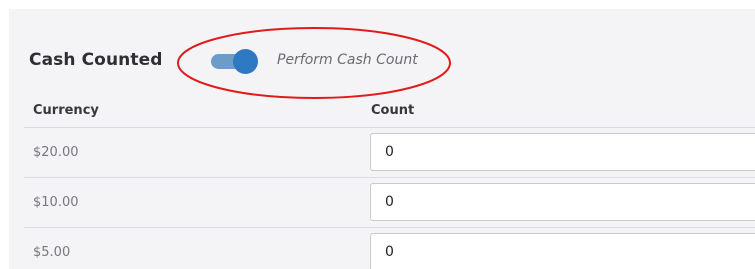 The width and height of the screenshot is (755, 269). Describe the element at coordinates (56, 202) in the screenshot. I see `currency-label: $10.00` at that location.